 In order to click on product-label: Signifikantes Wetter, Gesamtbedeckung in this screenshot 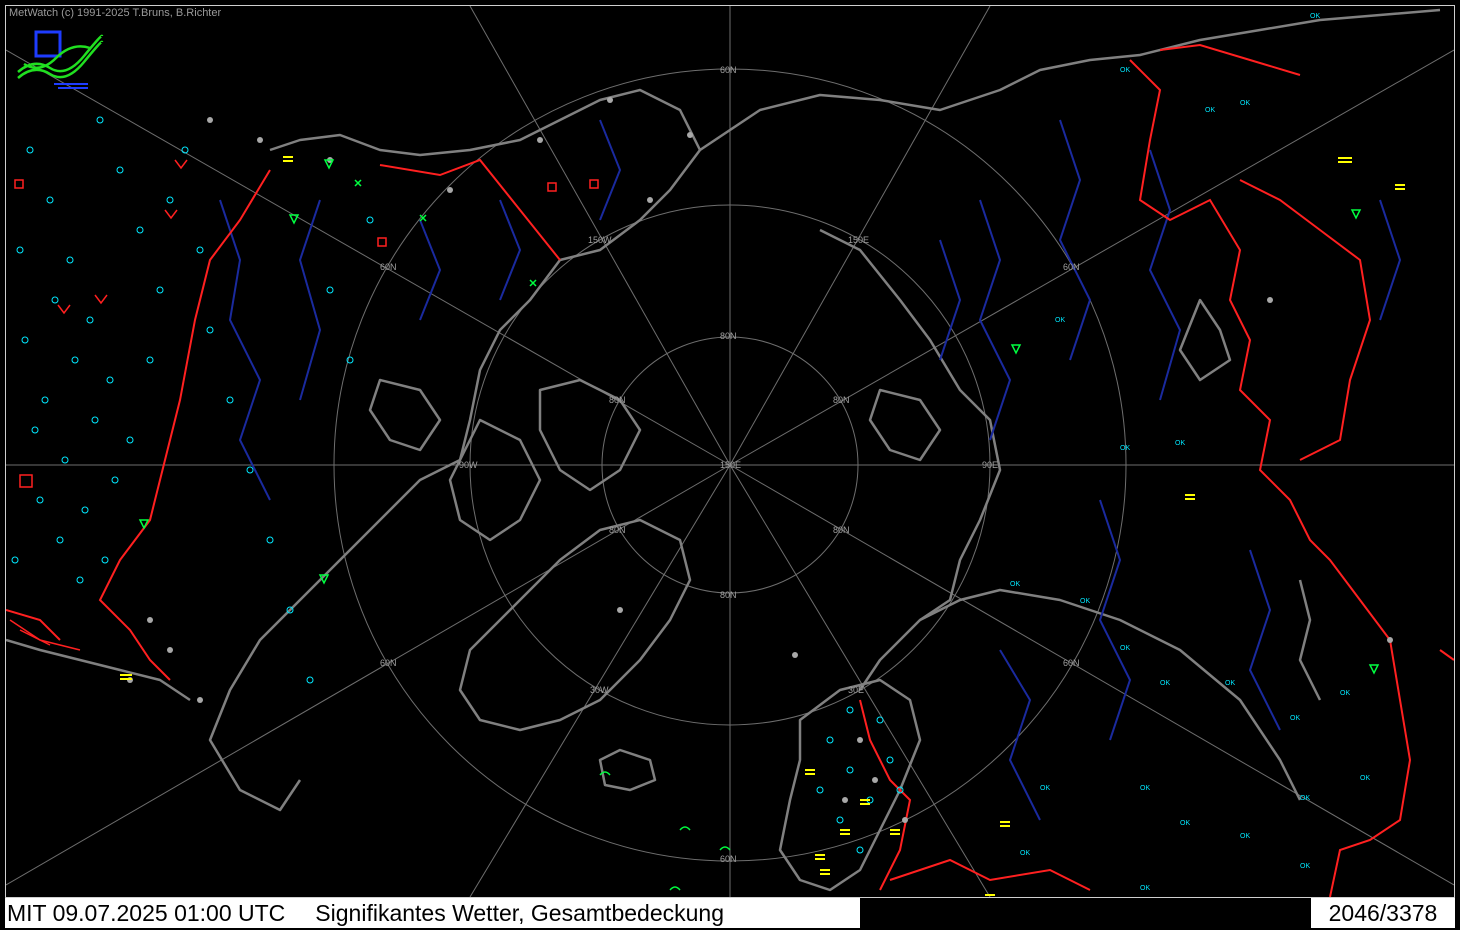, I will do `click(519, 913)`.